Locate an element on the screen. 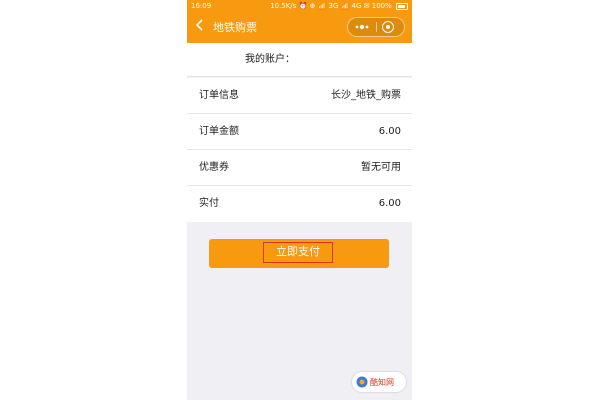  watermark-badge: 酷知网 is located at coordinates (379, 382).